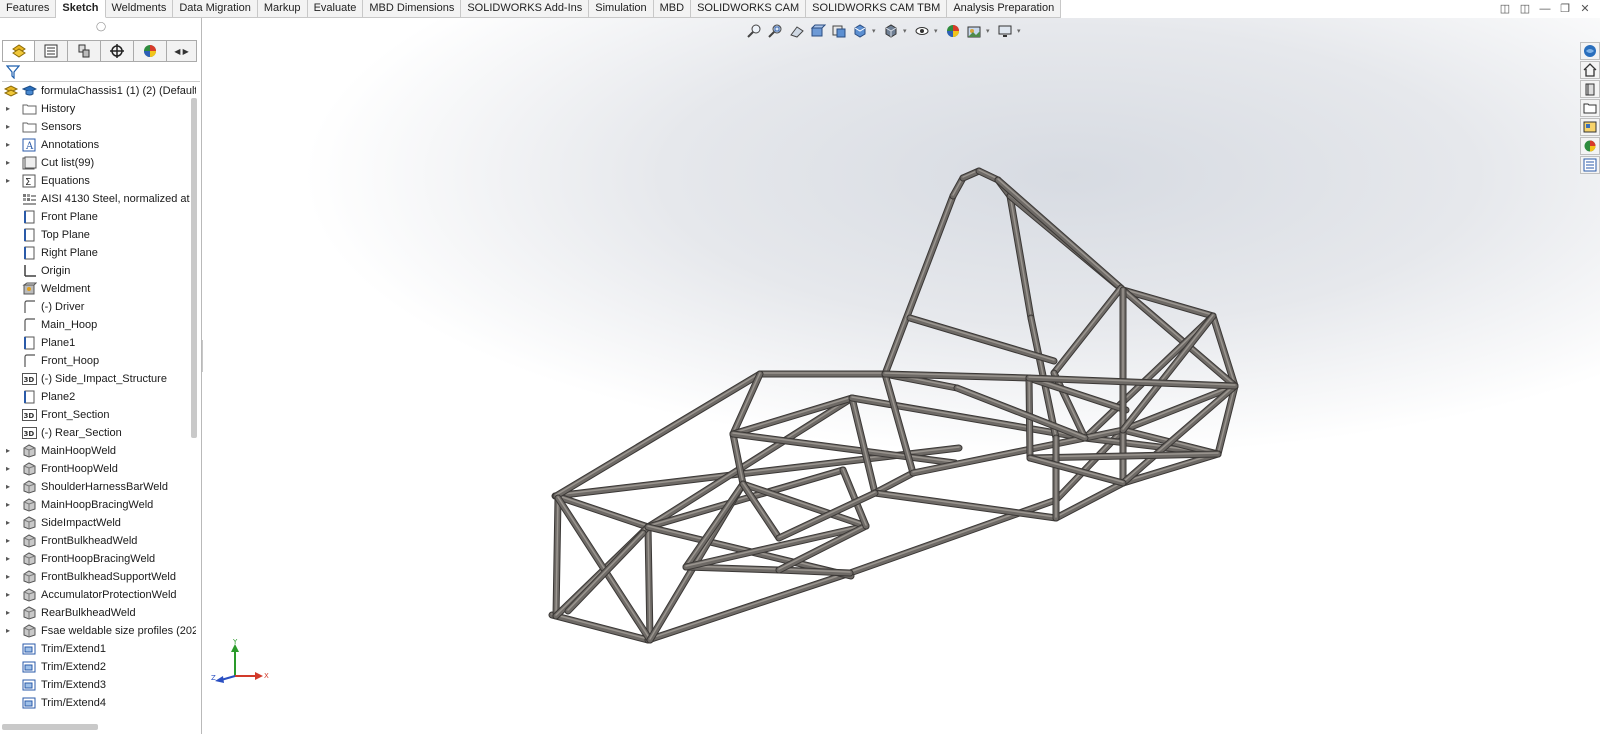 The height and width of the screenshot is (734, 1600). What do you see at coordinates (98, 163) in the screenshot?
I see `tree-item: ▸ Cut list(99)` at bounding box center [98, 163].